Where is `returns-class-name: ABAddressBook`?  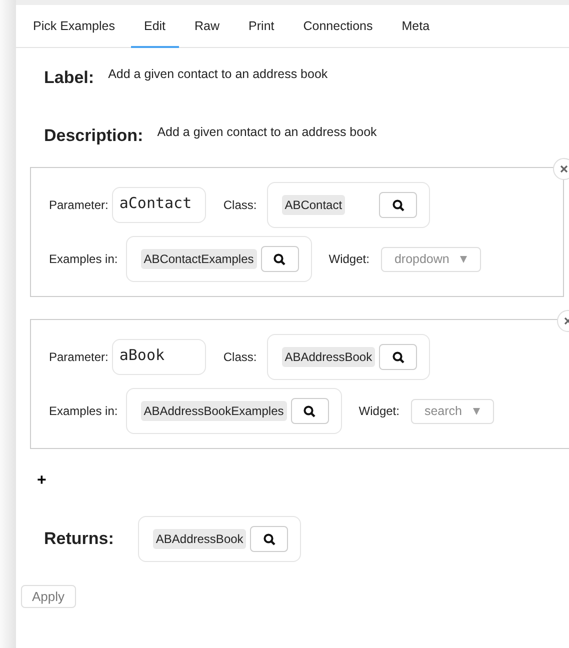 returns-class-name: ABAddressBook is located at coordinates (199, 539).